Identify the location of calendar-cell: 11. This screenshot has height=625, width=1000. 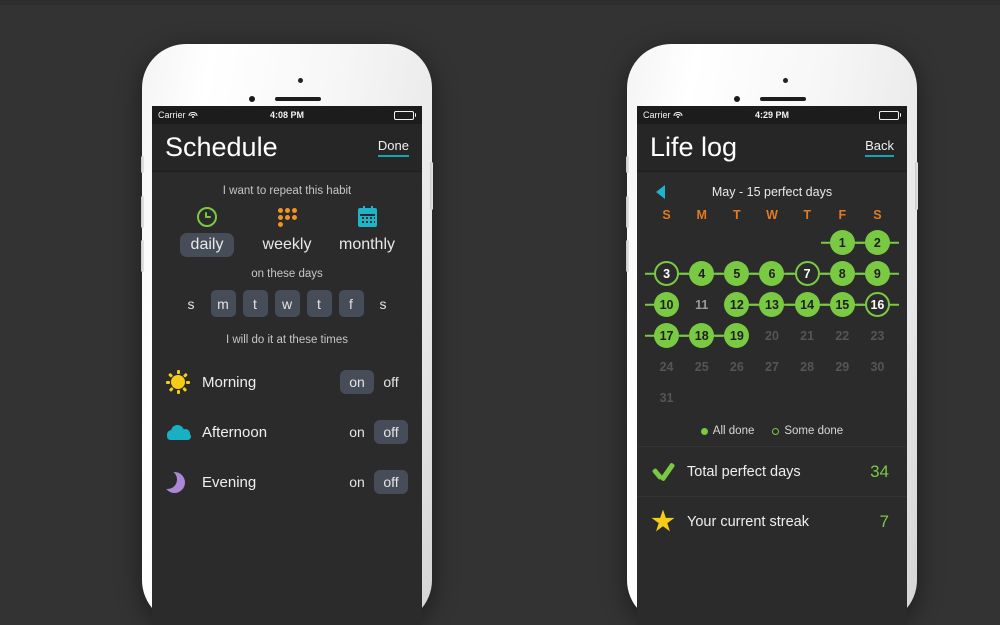
(701, 304).